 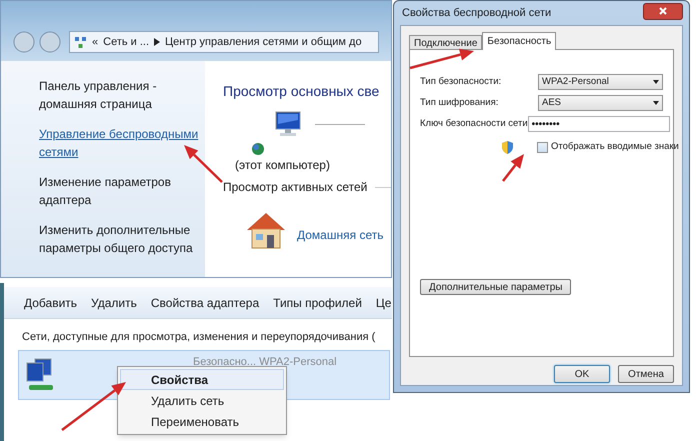 What do you see at coordinates (646, 374) in the screenshot?
I see `dialog-button: Отмена` at bounding box center [646, 374].